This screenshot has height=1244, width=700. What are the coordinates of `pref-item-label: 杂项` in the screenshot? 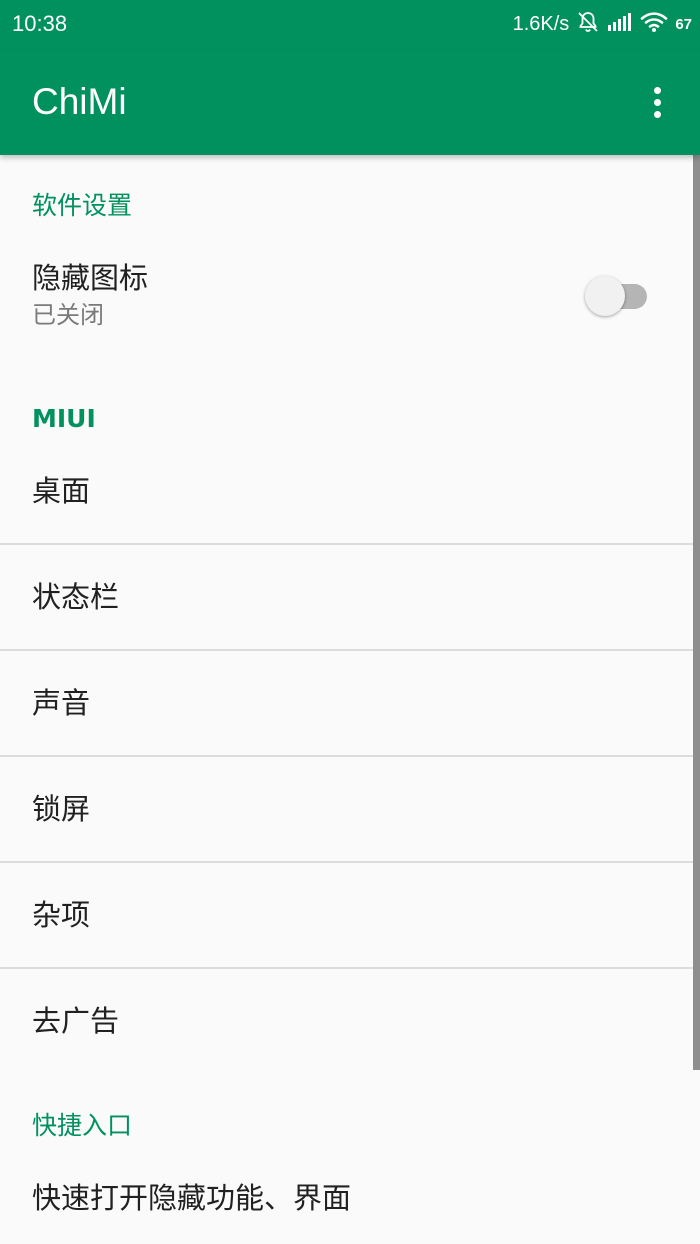 It's located at (61, 915).